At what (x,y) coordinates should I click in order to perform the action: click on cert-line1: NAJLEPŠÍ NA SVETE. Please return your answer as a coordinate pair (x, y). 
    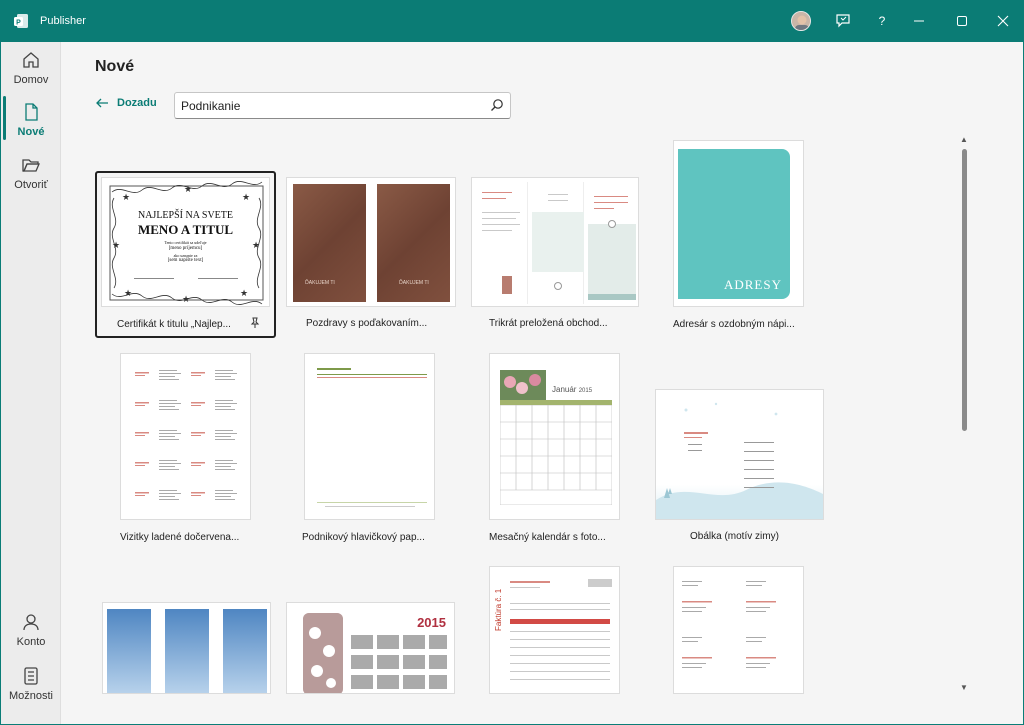
    Looking at the image, I should click on (185, 215).